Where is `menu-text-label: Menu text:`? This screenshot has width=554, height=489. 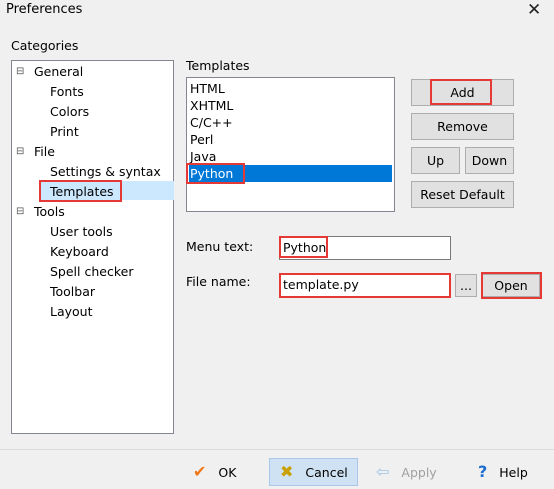
menu-text-label: Menu text: is located at coordinates (220, 246).